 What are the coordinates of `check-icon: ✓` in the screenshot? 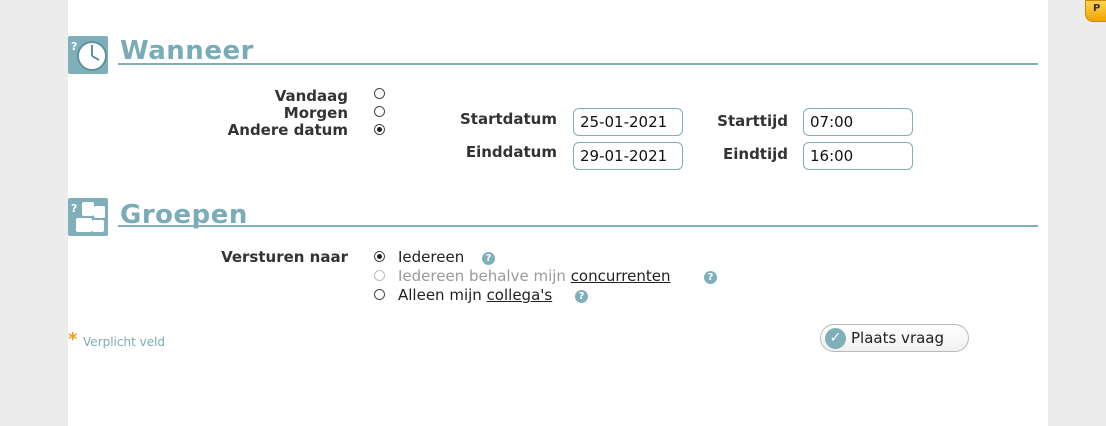 It's located at (835, 338).